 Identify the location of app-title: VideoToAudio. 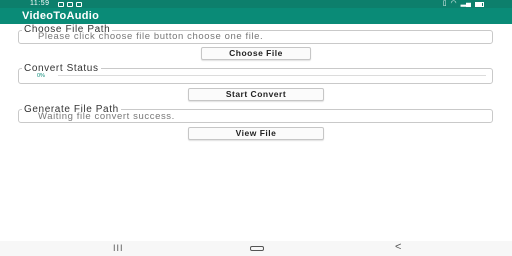
(61, 16).